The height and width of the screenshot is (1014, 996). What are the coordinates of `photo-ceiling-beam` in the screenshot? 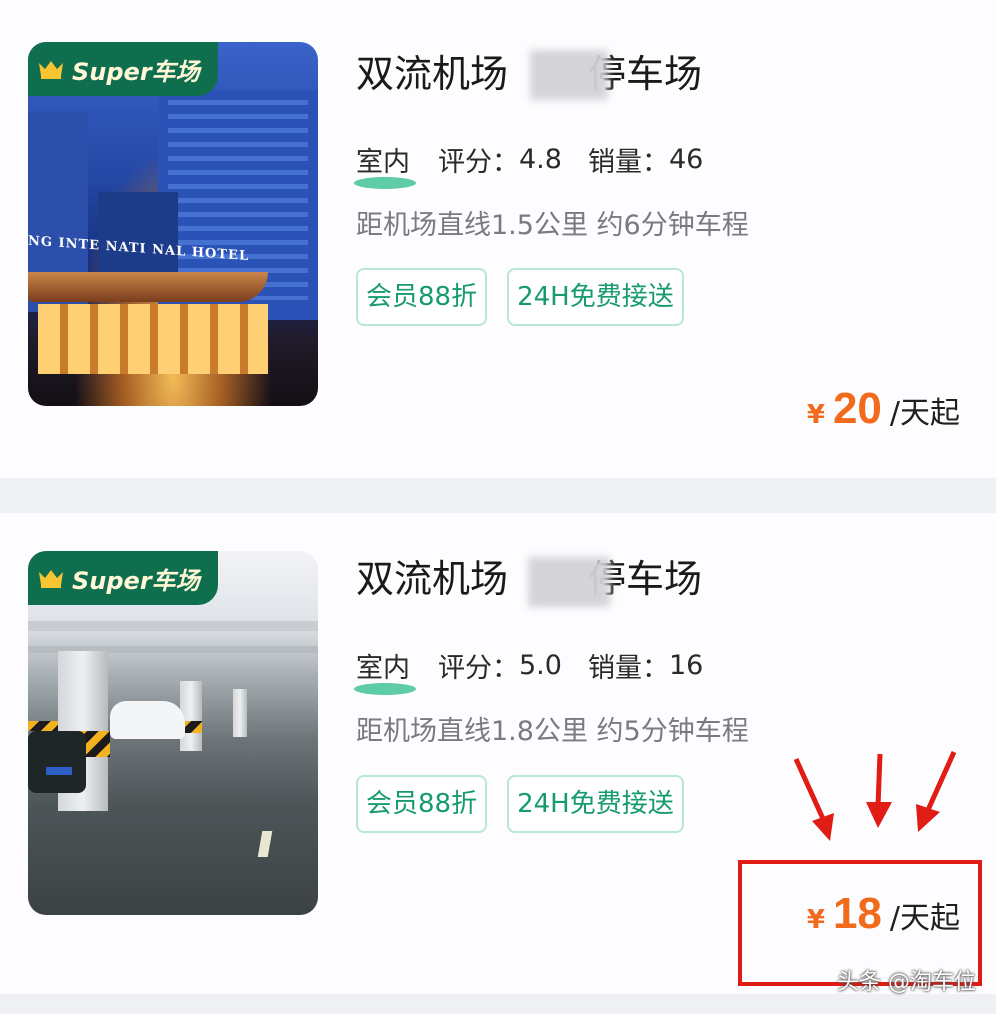 It's located at (173, 626).